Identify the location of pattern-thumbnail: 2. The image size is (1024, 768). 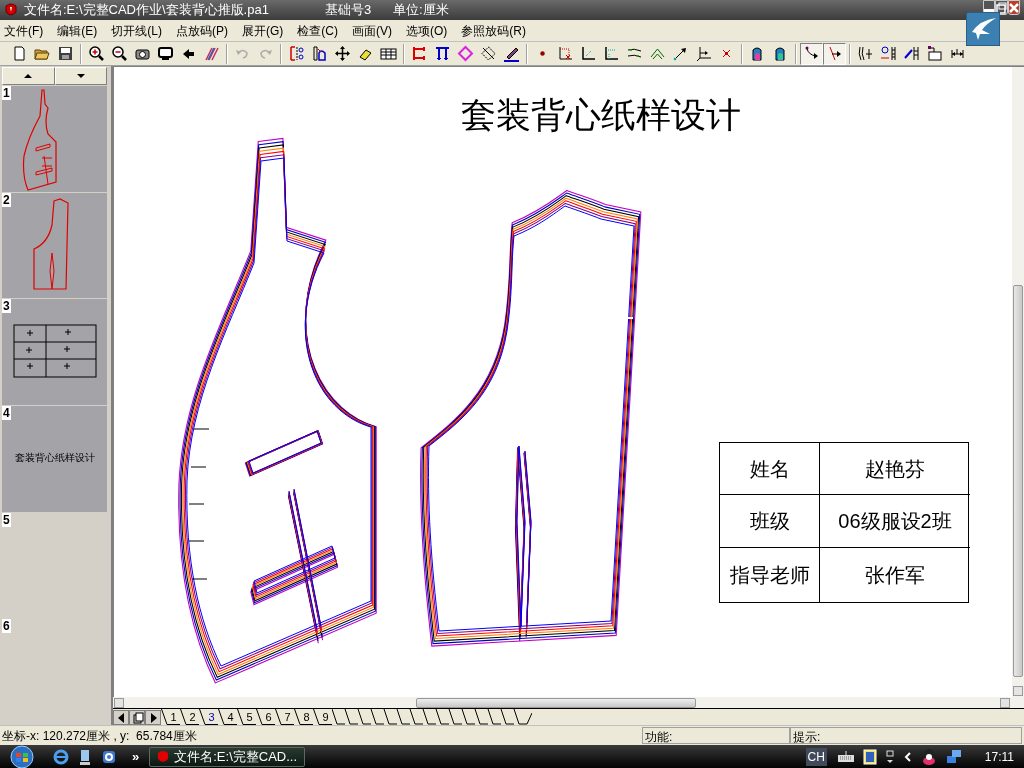
(54, 245).